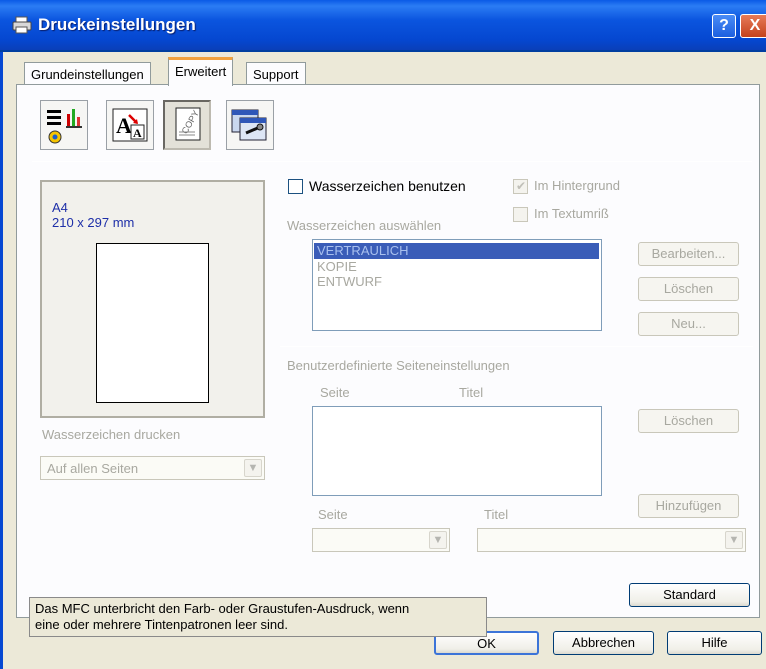 The height and width of the screenshot is (669, 766). I want to click on font-scaling-button: A A, so click(130, 125).